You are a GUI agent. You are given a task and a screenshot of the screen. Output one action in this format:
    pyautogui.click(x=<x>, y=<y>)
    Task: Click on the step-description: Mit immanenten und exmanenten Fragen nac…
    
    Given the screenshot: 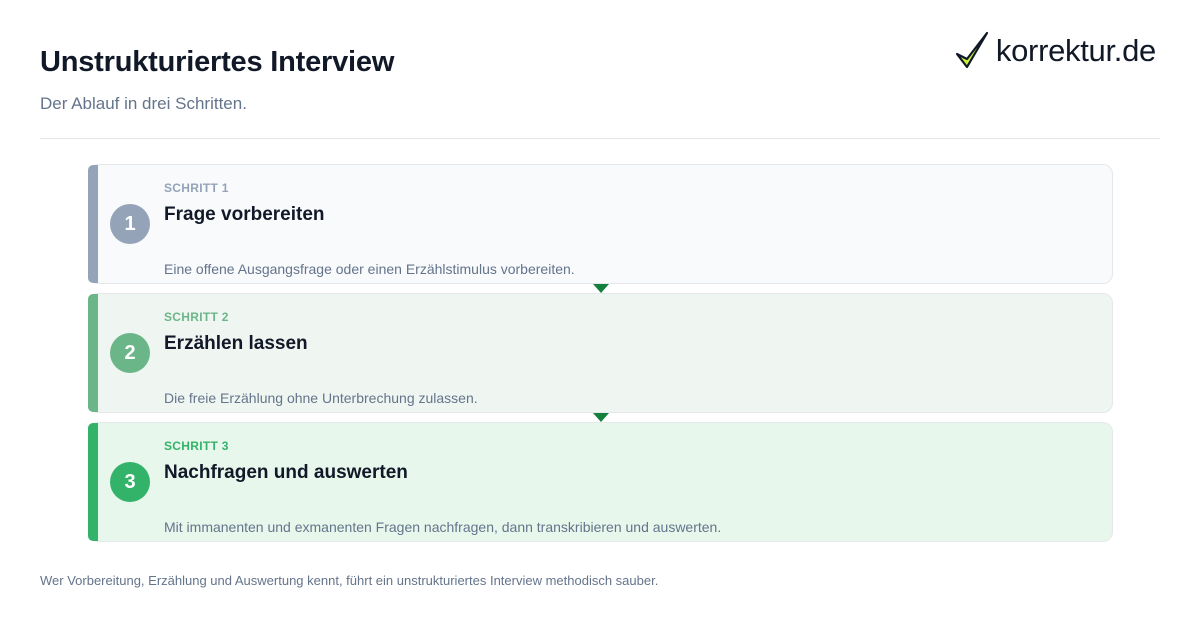 What is the action you would take?
    pyautogui.click(x=443, y=527)
    